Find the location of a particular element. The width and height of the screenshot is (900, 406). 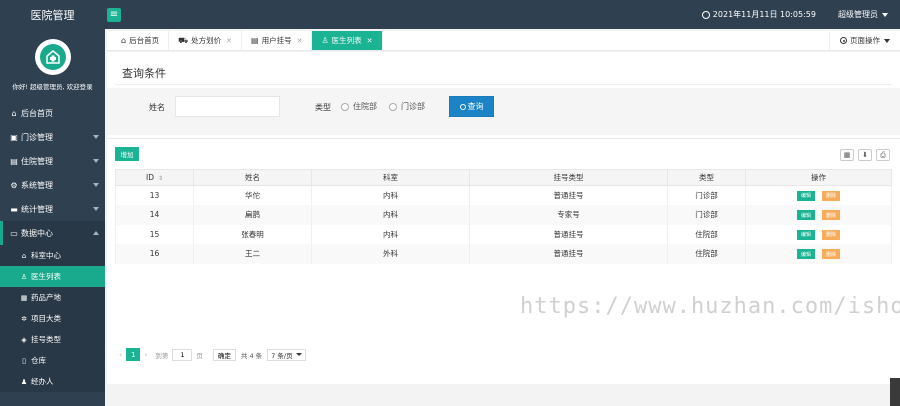

chevron-right-icon: › is located at coordinates (145, 354).